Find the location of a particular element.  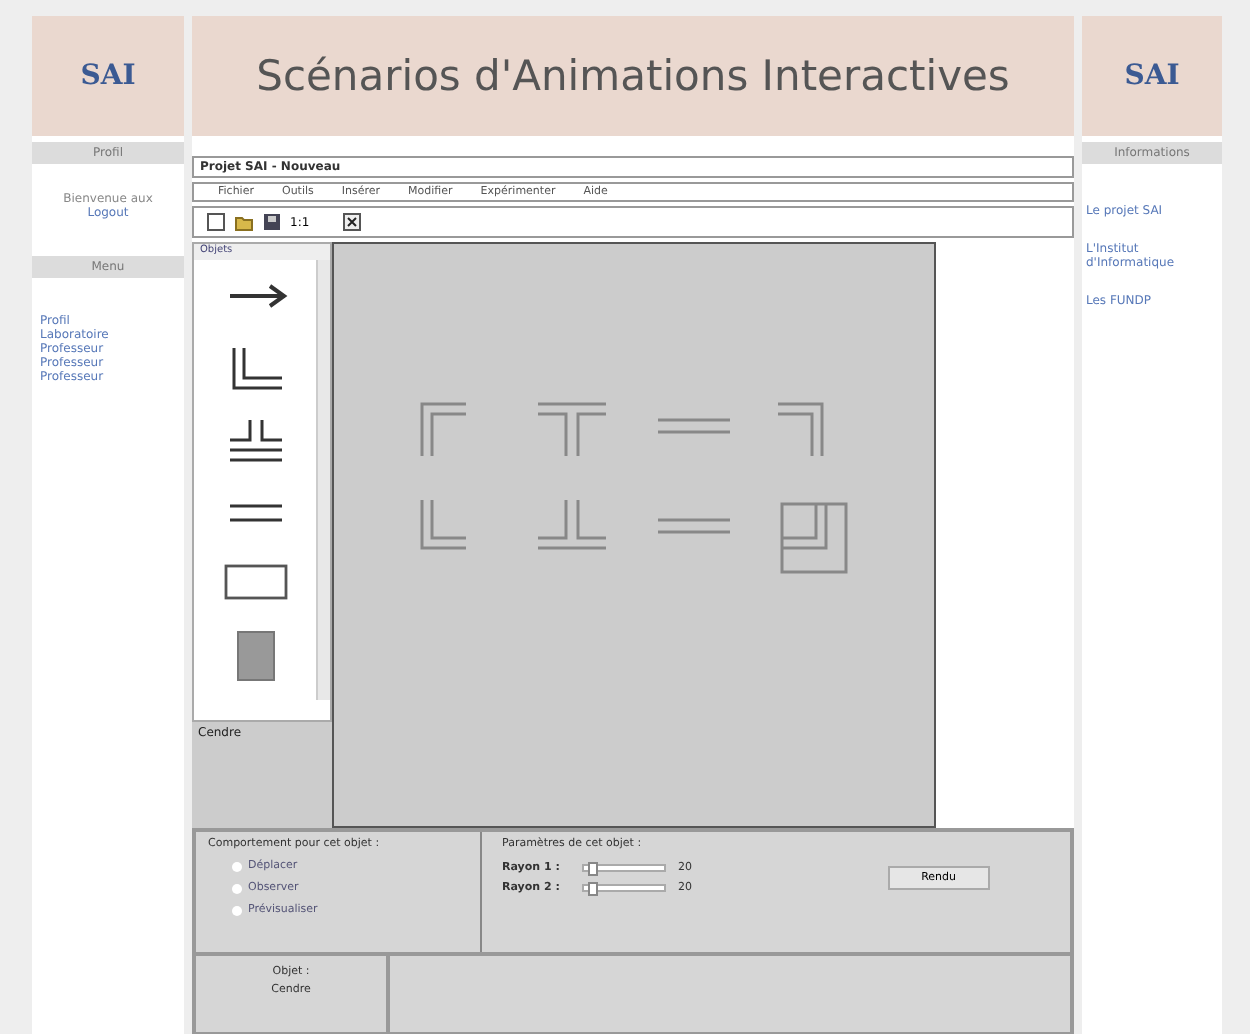

new-file-icon is located at coordinates (216, 222).